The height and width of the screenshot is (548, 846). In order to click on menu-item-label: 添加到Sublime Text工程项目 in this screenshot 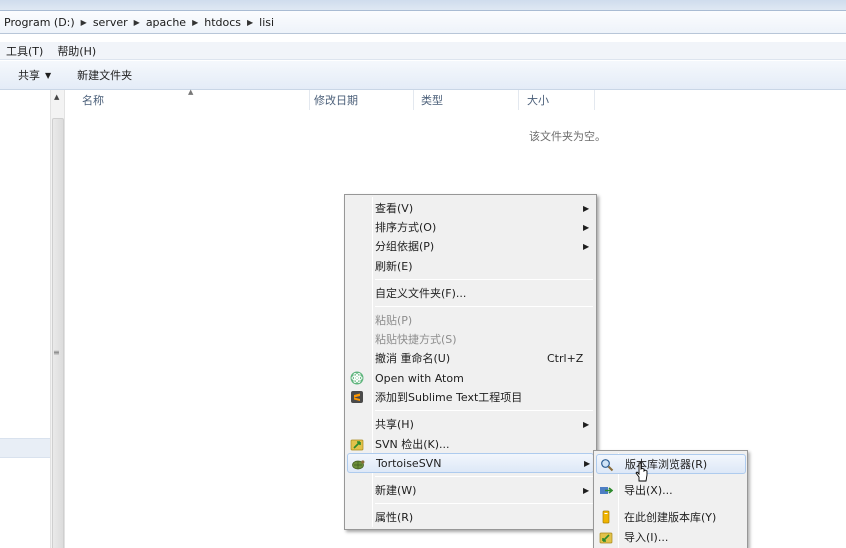, I will do `click(449, 397)`.